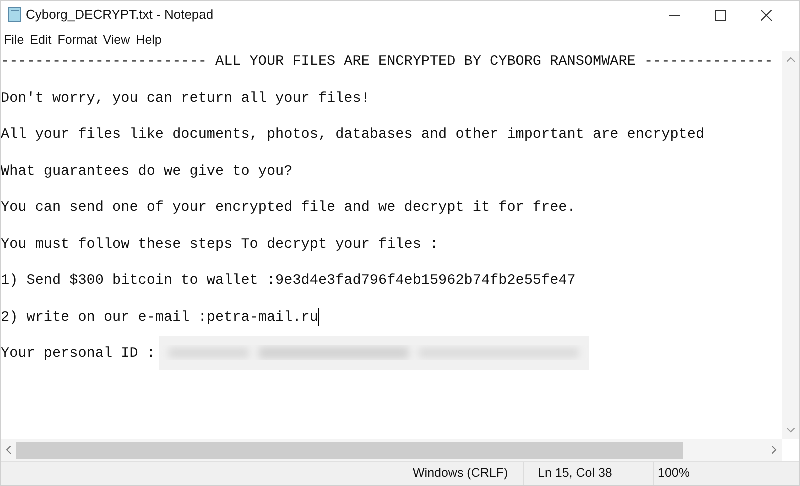 Image resolution: width=800 pixels, height=486 pixels. What do you see at coordinates (790, 59) in the screenshot?
I see `scroll-up-icon` at bounding box center [790, 59].